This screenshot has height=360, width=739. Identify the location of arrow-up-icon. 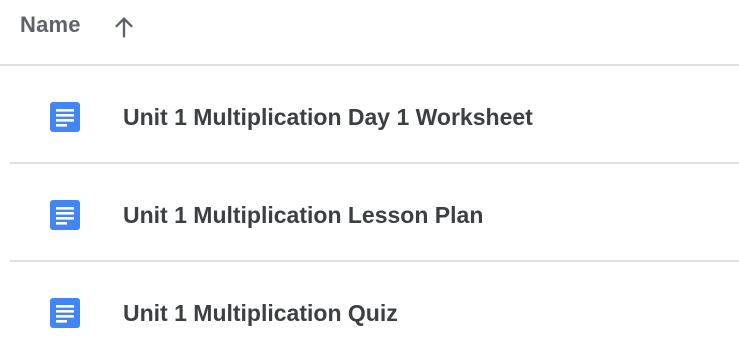
(124, 28).